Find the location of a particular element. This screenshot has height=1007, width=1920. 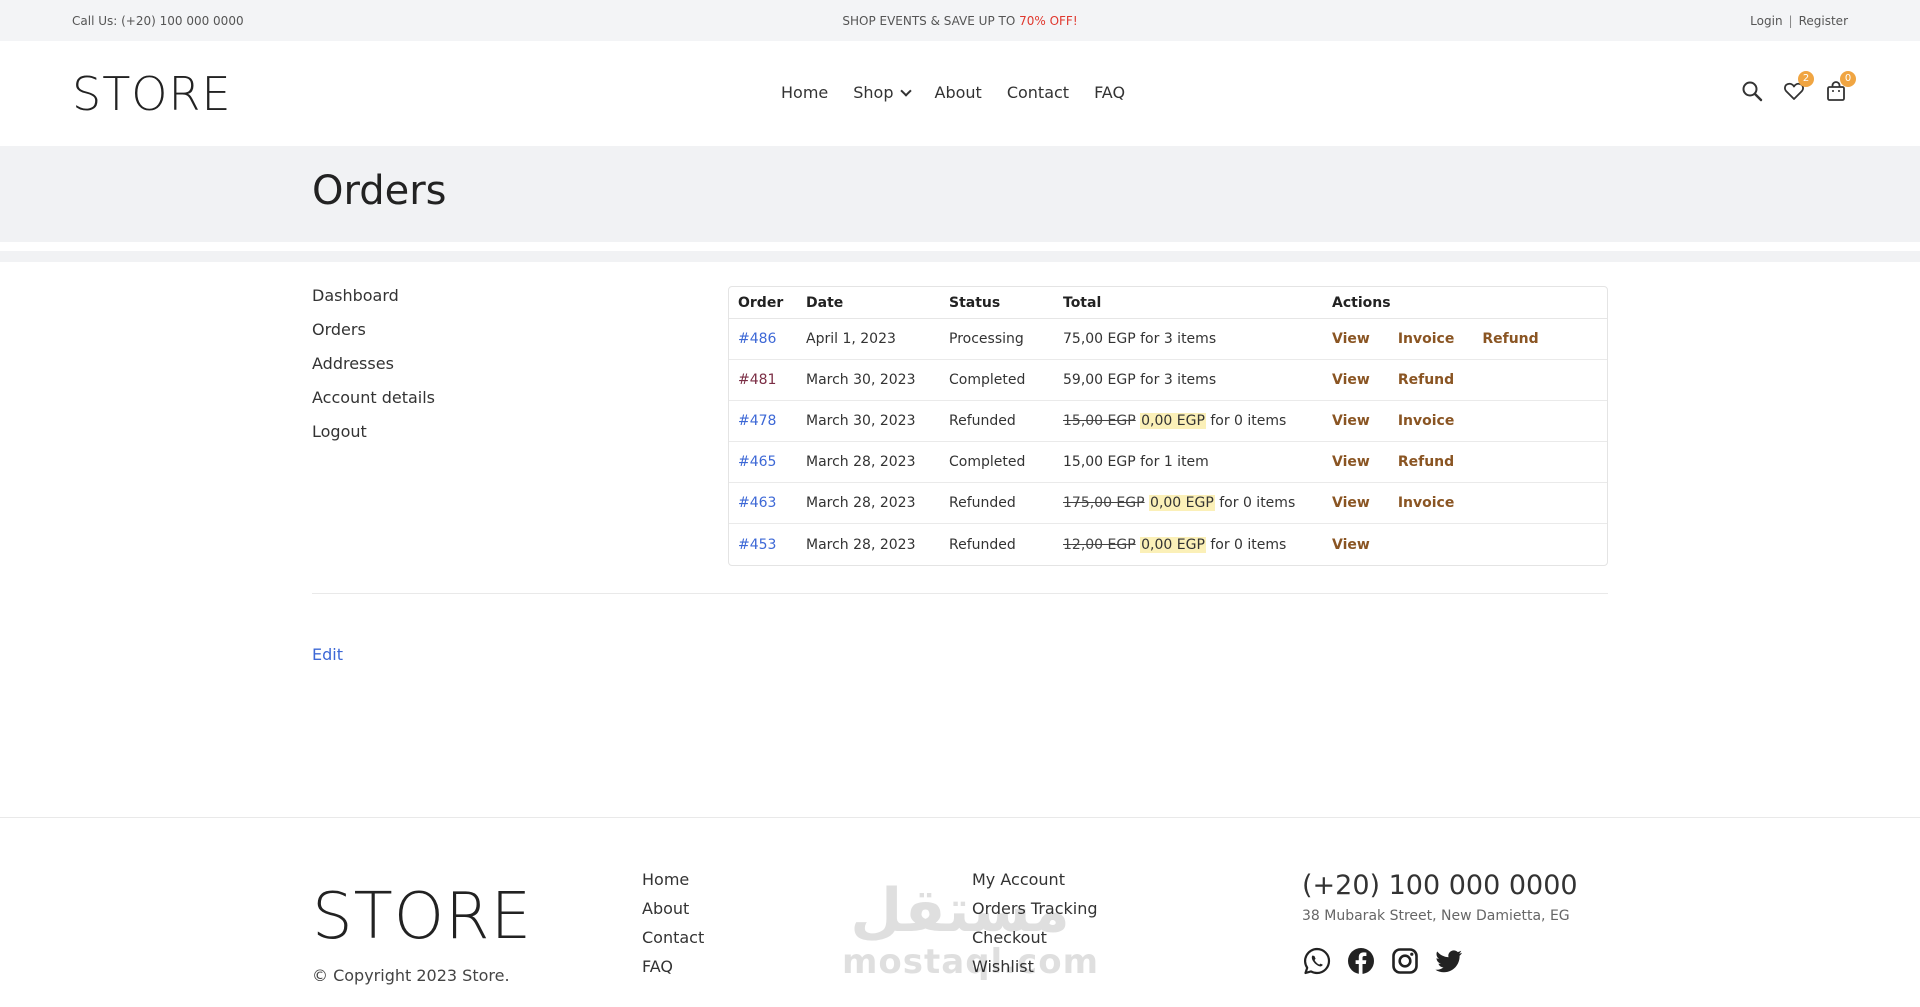

twitter-icon is located at coordinates (1449, 961).